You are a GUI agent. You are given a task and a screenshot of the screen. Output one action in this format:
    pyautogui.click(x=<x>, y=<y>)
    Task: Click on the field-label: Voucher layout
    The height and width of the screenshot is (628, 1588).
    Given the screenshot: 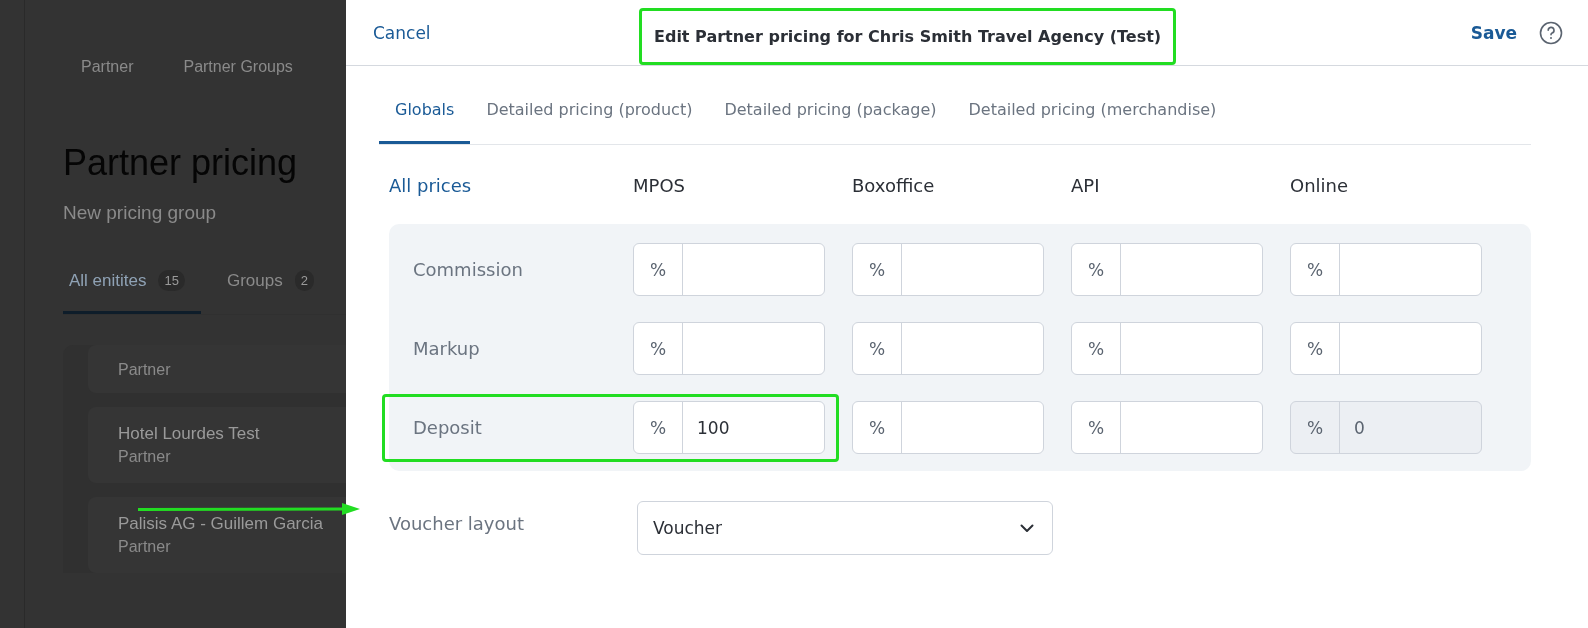 What is the action you would take?
    pyautogui.click(x=457, y=523)
    